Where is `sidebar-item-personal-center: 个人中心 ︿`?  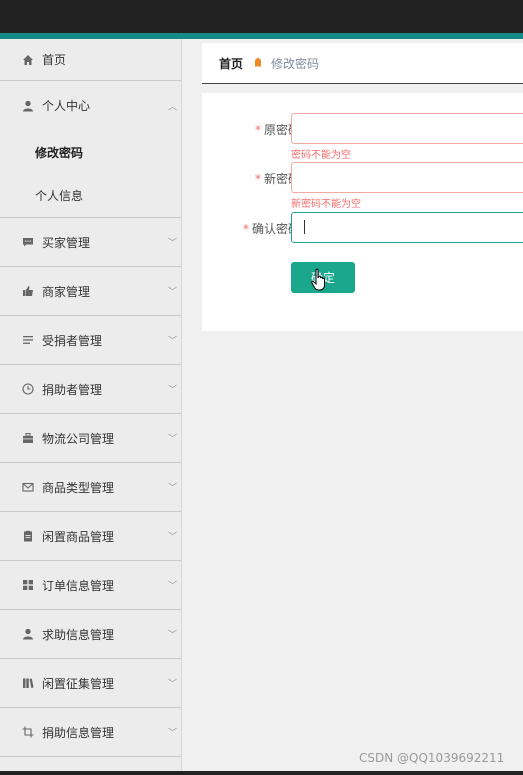 sidebar-item-personal-center: 个人中心 ︿ is located at coordinates (90, 105).